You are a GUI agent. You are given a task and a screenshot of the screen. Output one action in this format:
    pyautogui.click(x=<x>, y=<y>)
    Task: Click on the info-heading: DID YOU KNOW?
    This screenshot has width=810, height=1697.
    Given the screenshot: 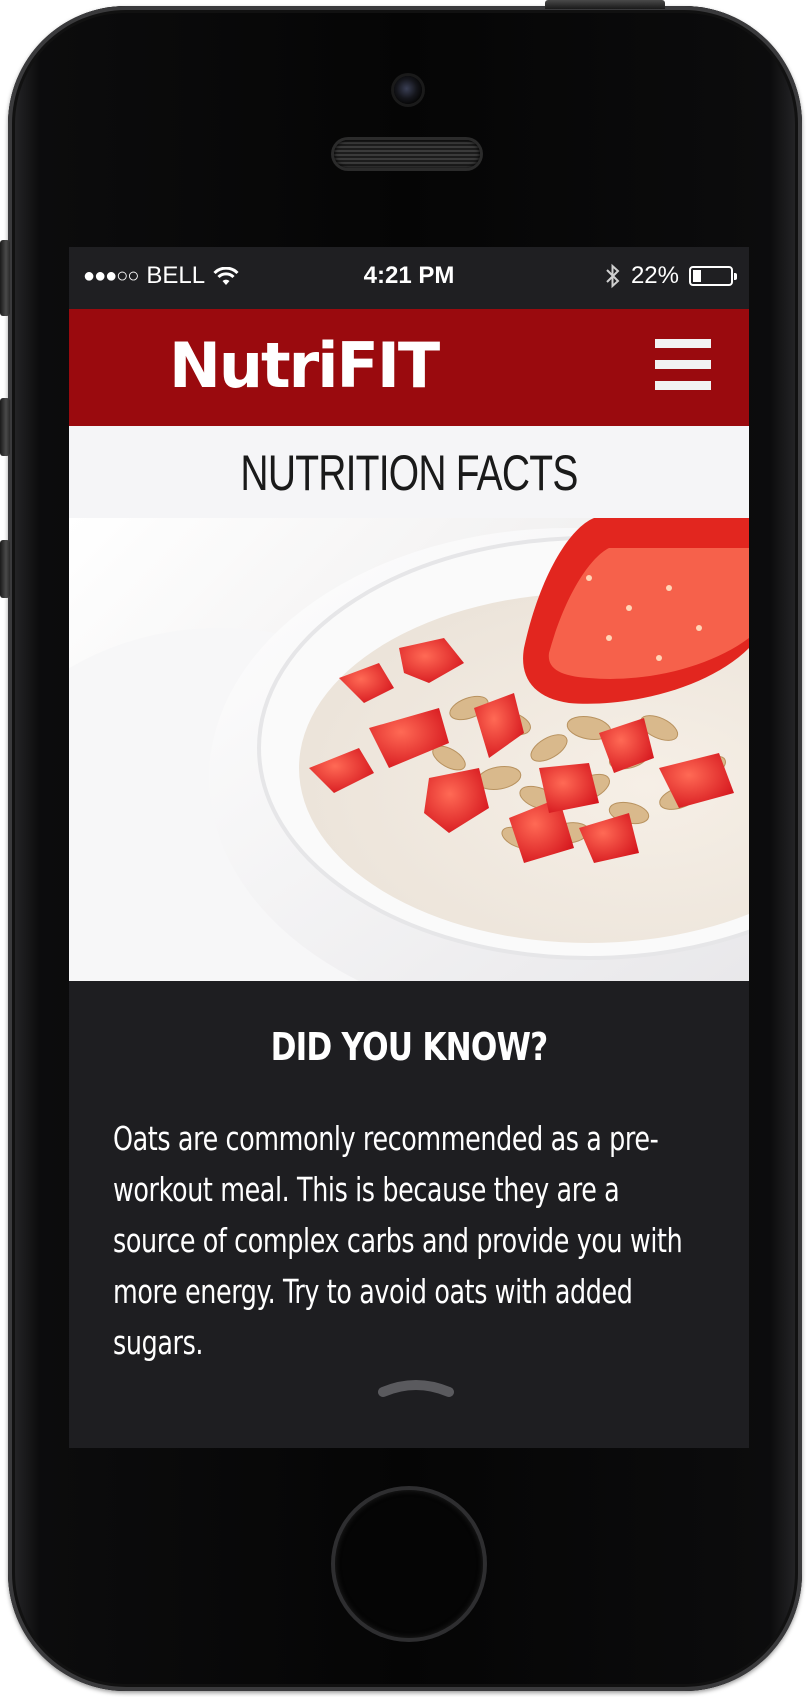 What is the action you would take?
    pyautogui.click(x=409, y=1047)
    